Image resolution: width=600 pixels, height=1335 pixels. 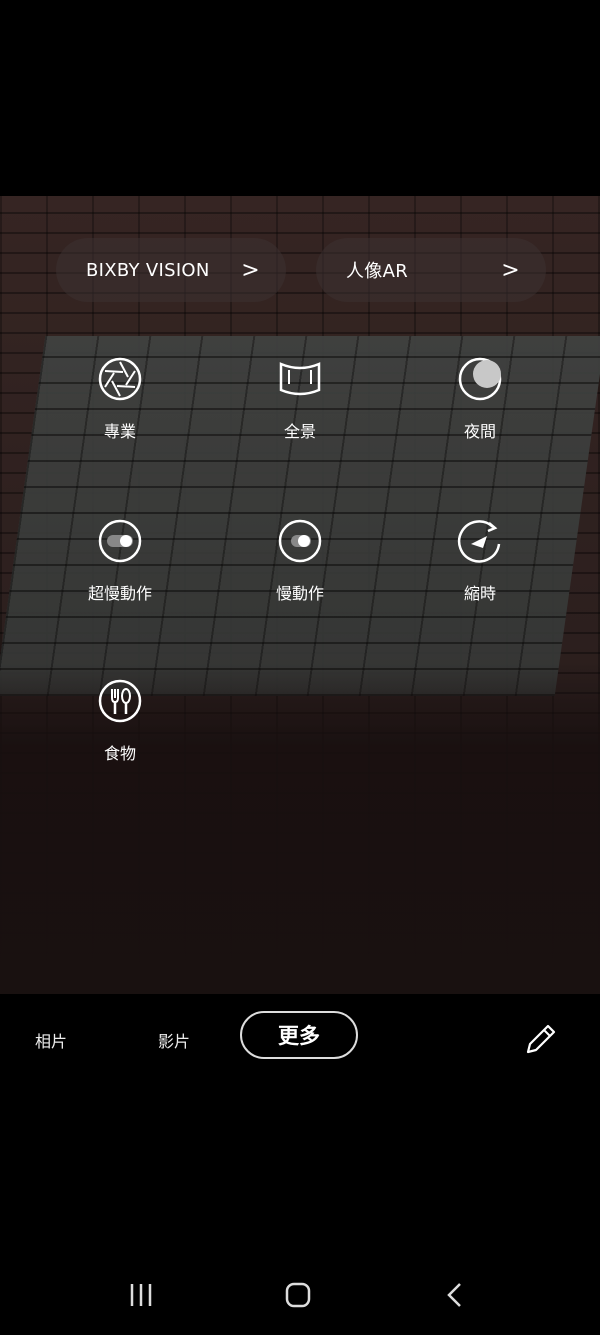 I want to click on mode-panorama: 全景, so click(x=300, y=399).